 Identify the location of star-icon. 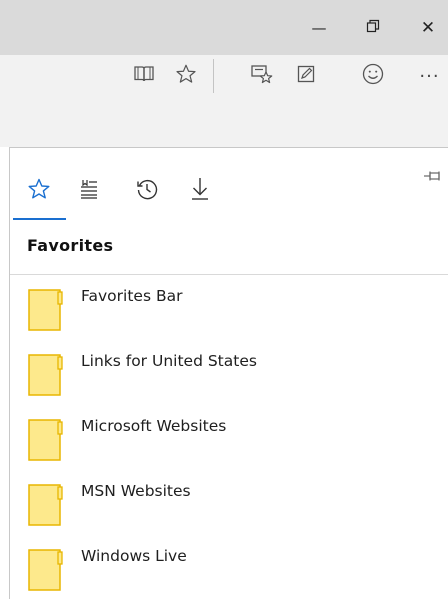
(39, 191).